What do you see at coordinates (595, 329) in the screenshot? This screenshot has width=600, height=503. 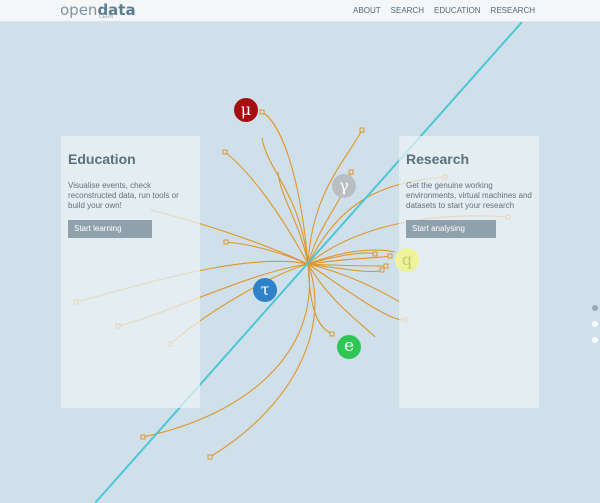 I see `carousel-indicators` at bounding box center [595, 329].